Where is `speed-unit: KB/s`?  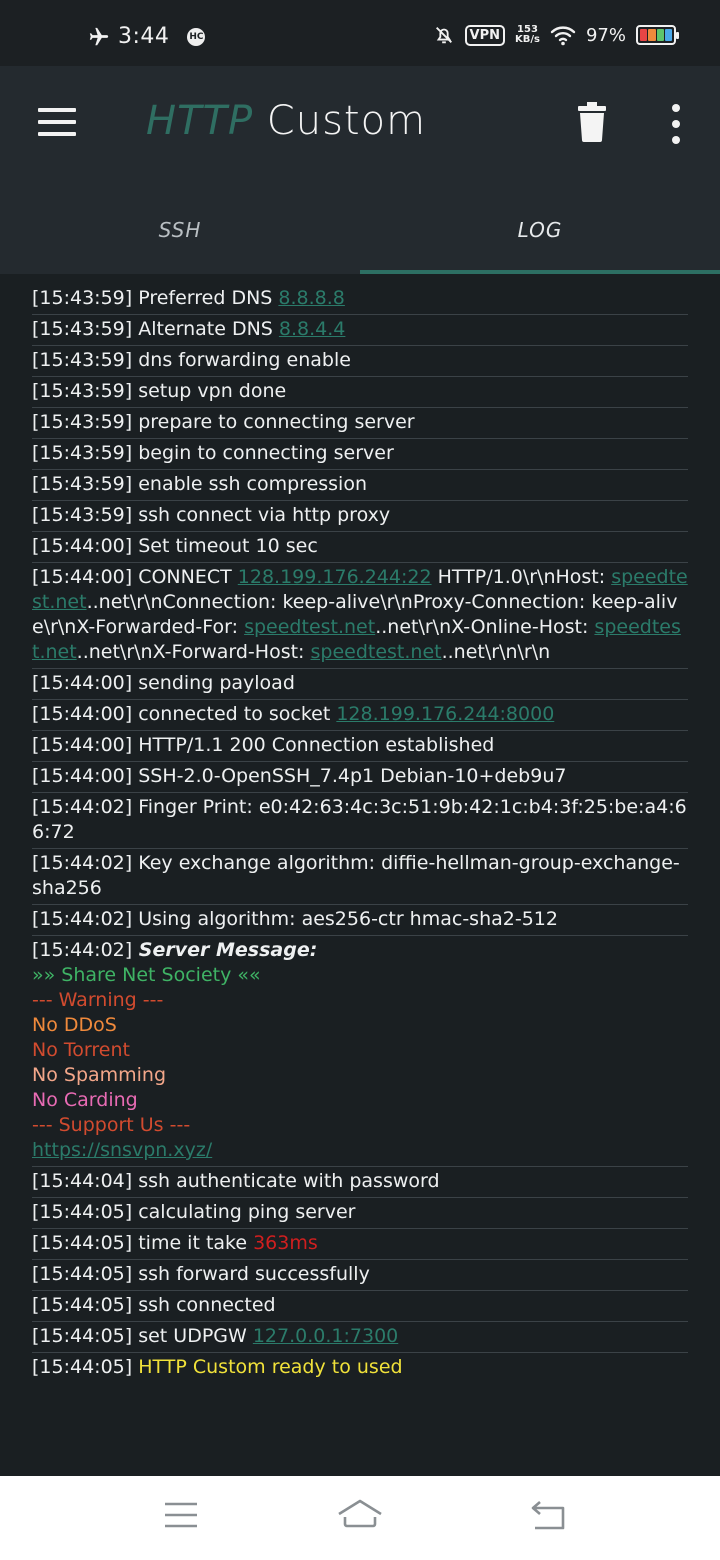 speed-unit: KB/s is located at coordinates (527, 39).